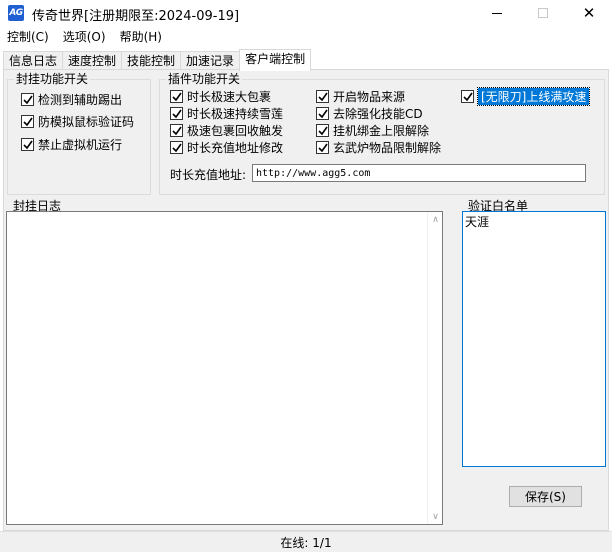  Describe the element at coordinates (419, 173) in the screenshot. I see `recharge-address-input: http://www.agg5.com` at that location.